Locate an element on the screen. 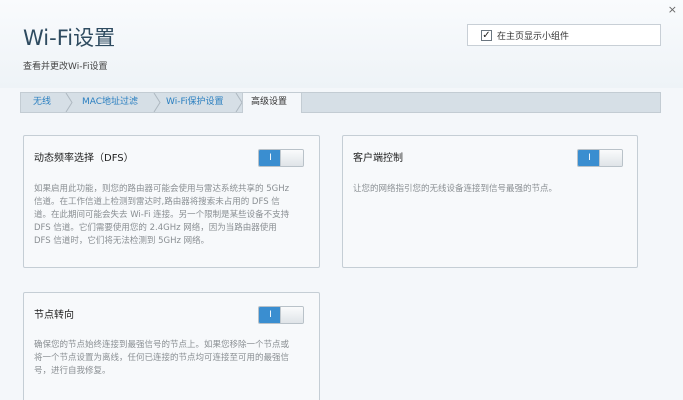 This screenshot has height=400, width=683. tabs-bar: 无线 MAC地址过滤 Wi-Fi保护设置 高级设置 is located at coordinates (340, 102).